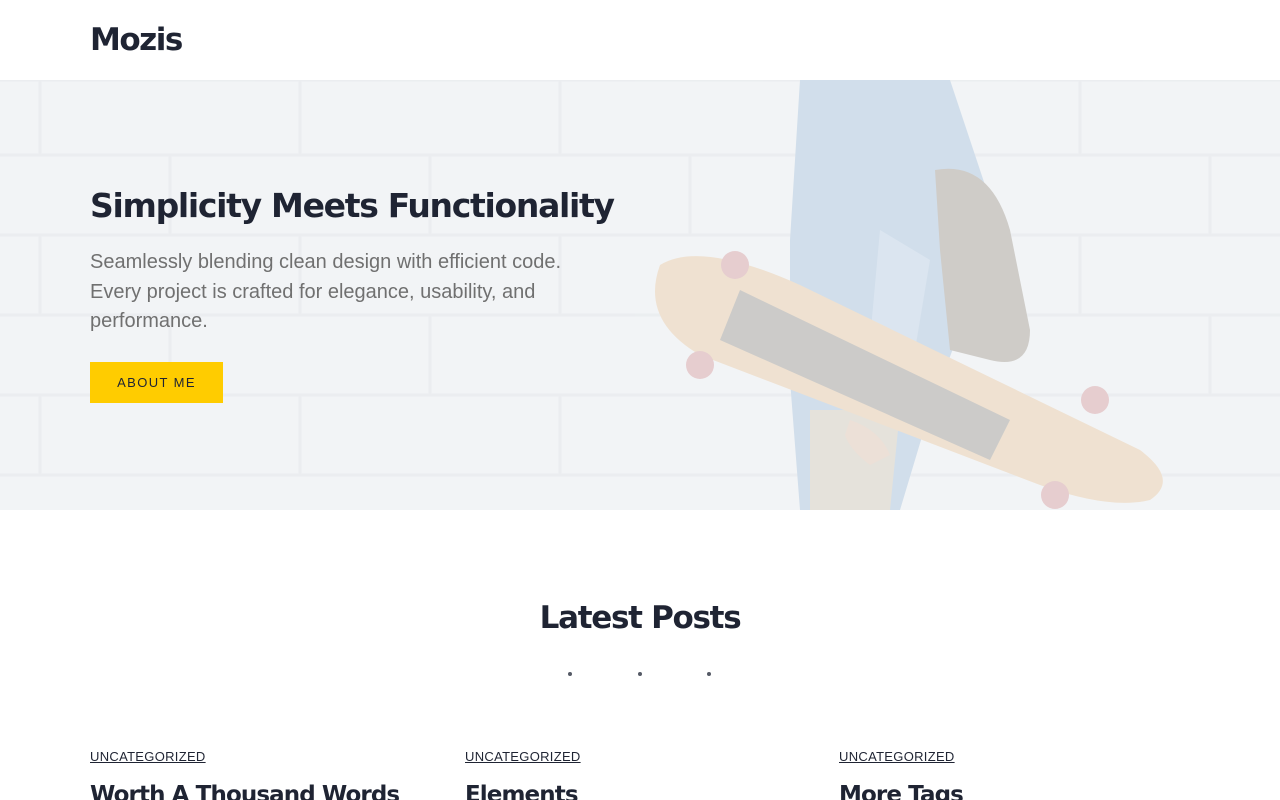 The image size is (1280, 800). What do you see at coordinates (1019, 790) in the screenshot?
I see `post-title-link: More Tags` at bounding box center [1019, 790].